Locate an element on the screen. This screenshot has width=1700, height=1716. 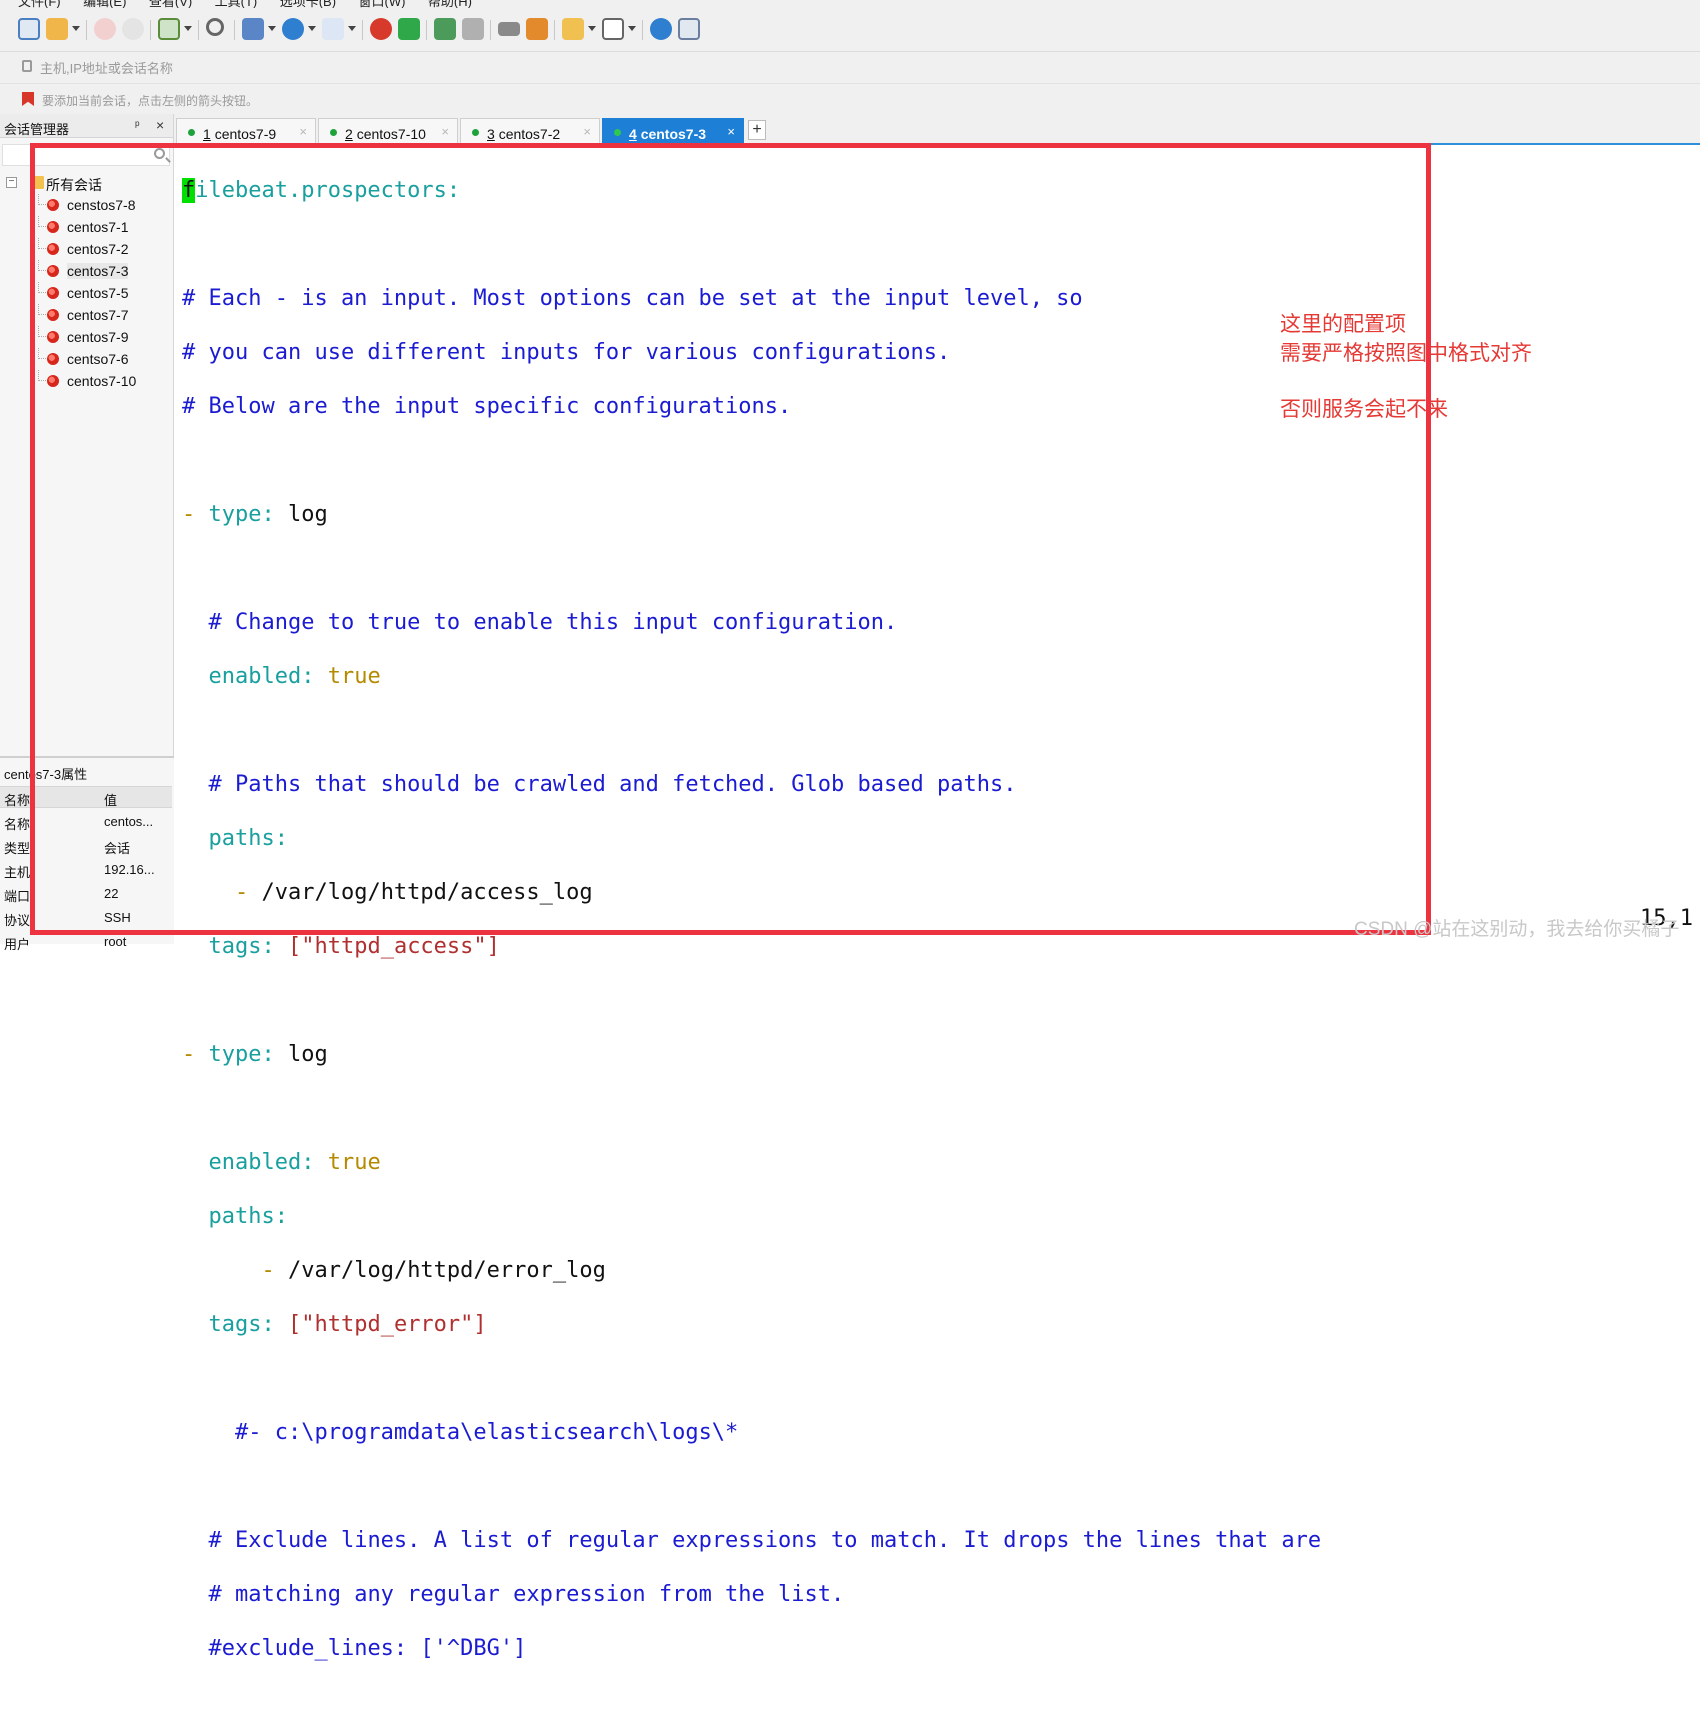
session-item: censtos7-8 is located at coordinates (86, 205).